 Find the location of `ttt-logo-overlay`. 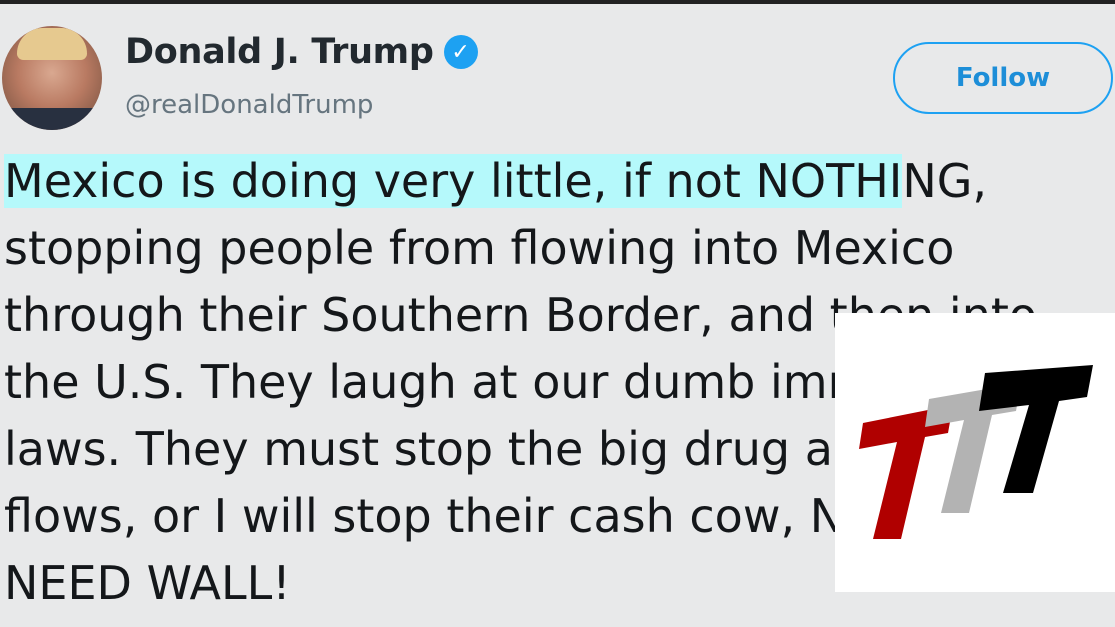

ttt-logo-overlay is located at coordinates (975, 452).